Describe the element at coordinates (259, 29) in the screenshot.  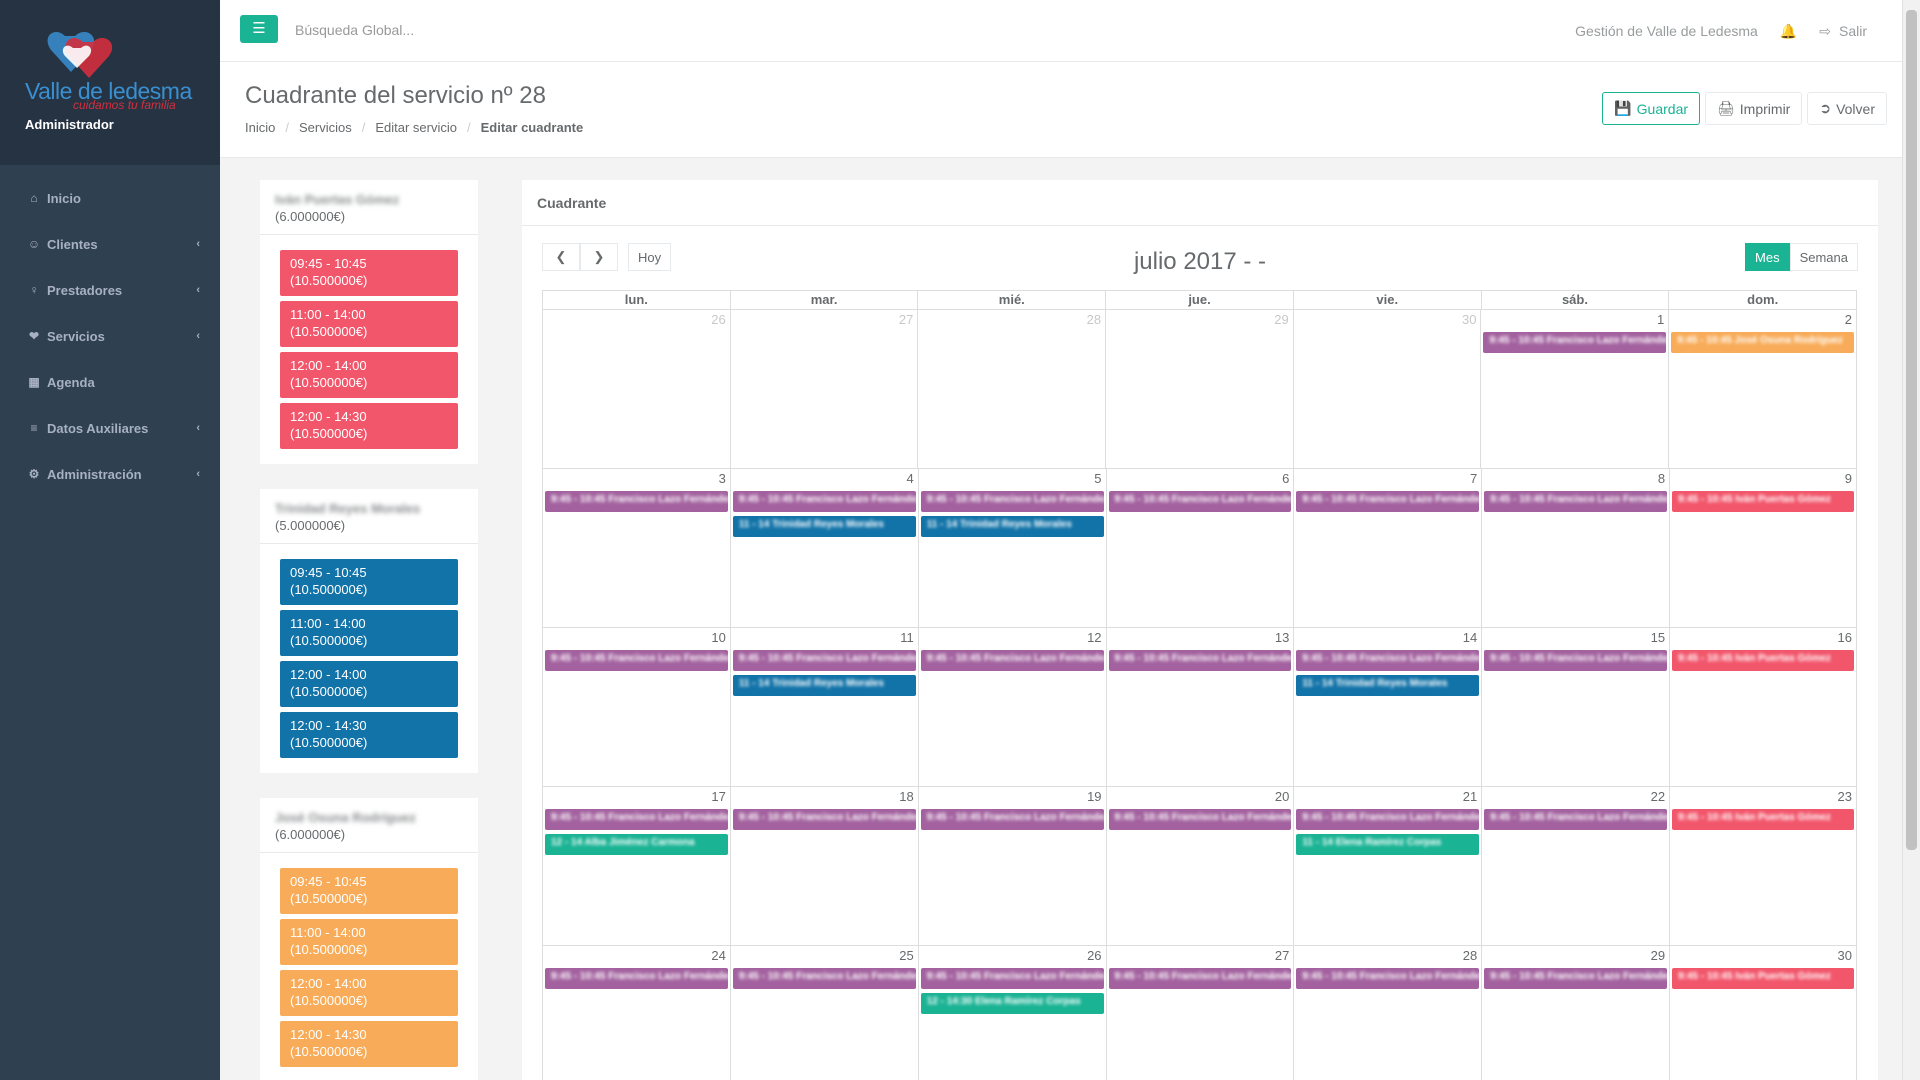
I see `menu-toggle-button: ☰` at that location.